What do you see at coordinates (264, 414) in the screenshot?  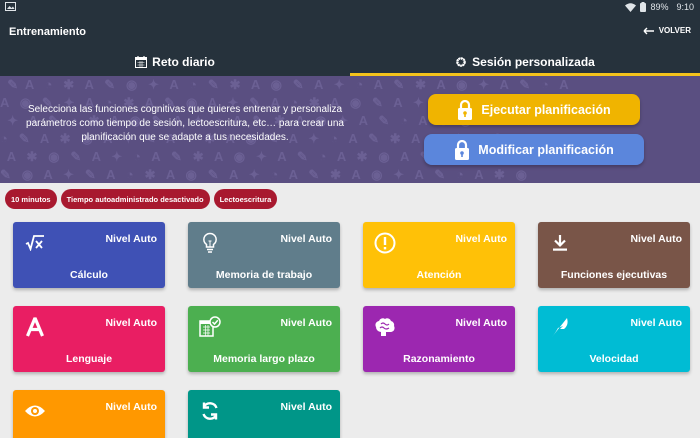 I see `card-flexibilidad: Nivel Auto` at bounding box center [264, 414].